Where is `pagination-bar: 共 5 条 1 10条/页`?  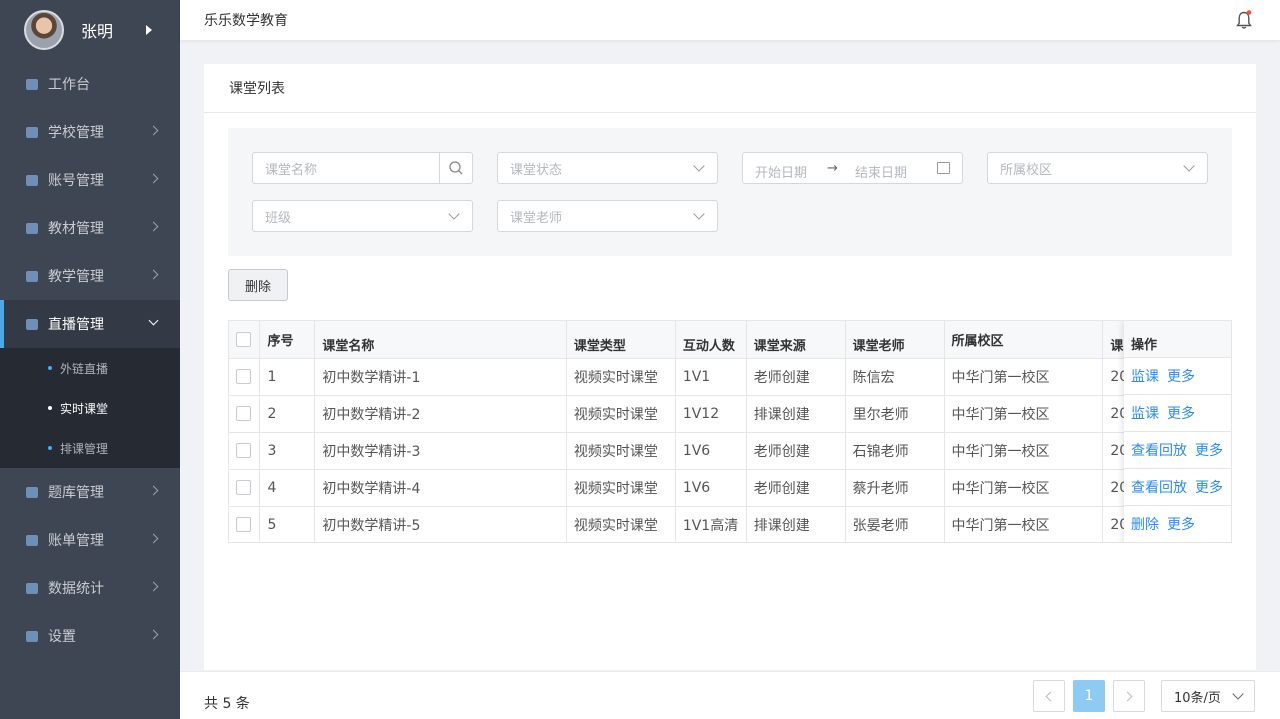 pagination-bar: 共 5 条 1 10条/页 is located at coordinates (730, 695).